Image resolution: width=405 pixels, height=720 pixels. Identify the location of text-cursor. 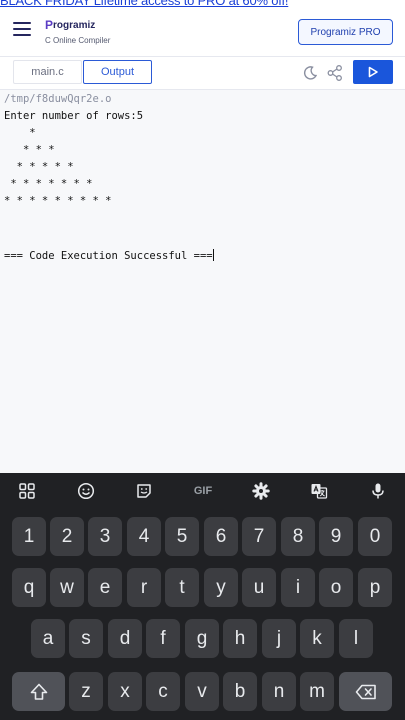
(213, 255).